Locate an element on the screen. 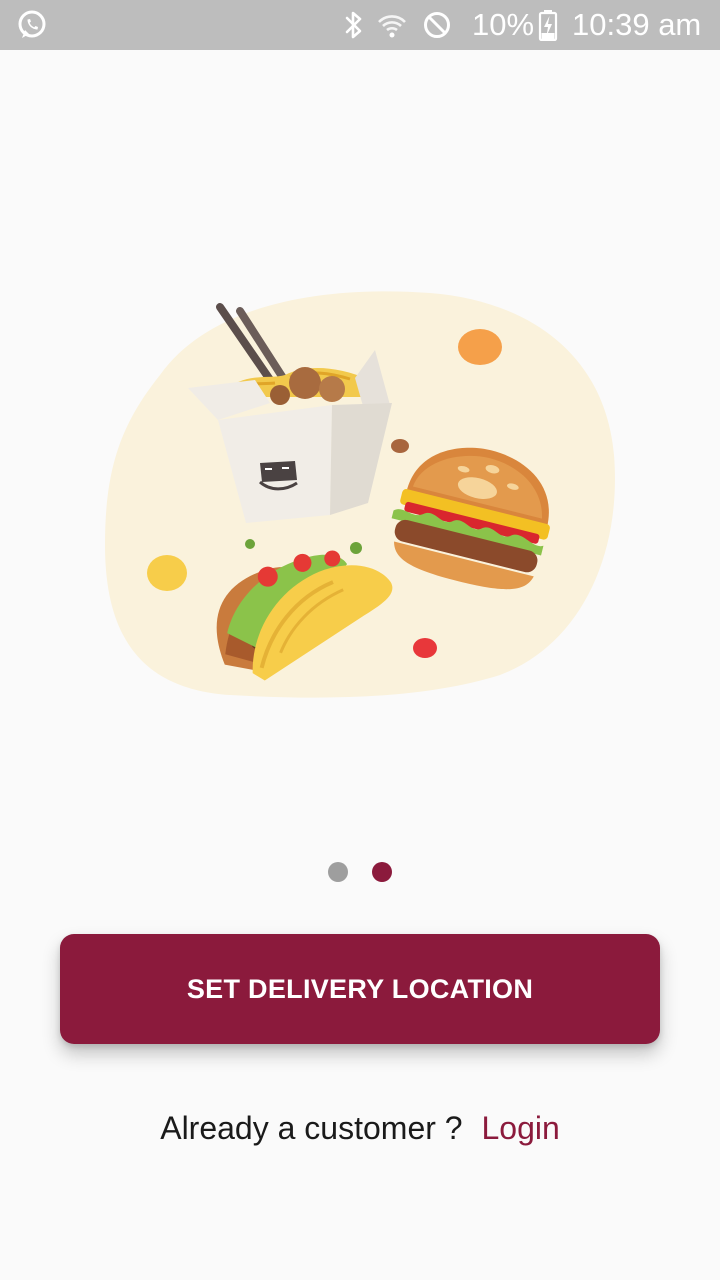  set-delivery-location-button: SET DELIVERY LOCATION is located at coordinates (360, 989).